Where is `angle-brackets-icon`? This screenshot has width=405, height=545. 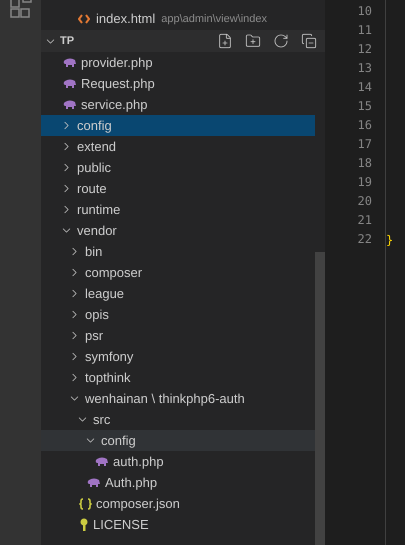 angle-brackets-icon is located at coordinates (84, 19).